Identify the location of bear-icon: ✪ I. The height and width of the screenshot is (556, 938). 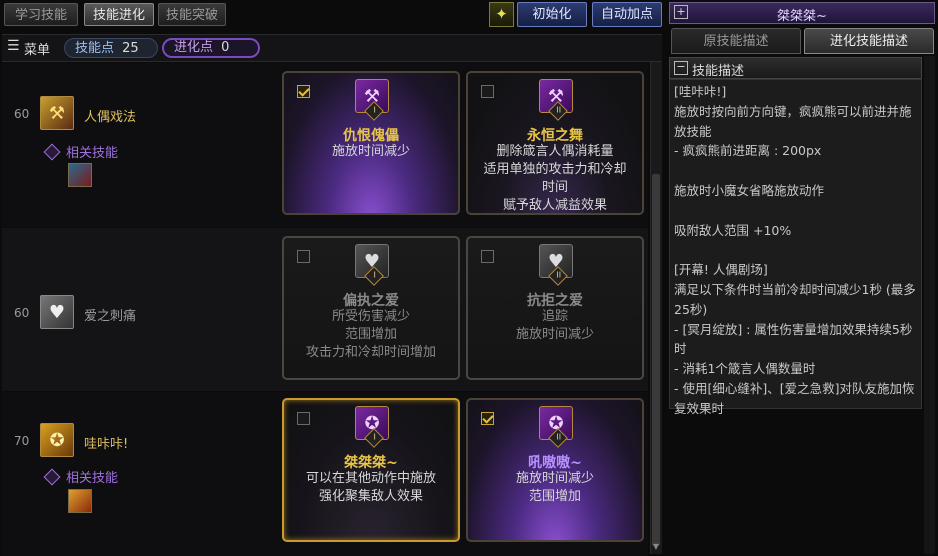
(372, 427).